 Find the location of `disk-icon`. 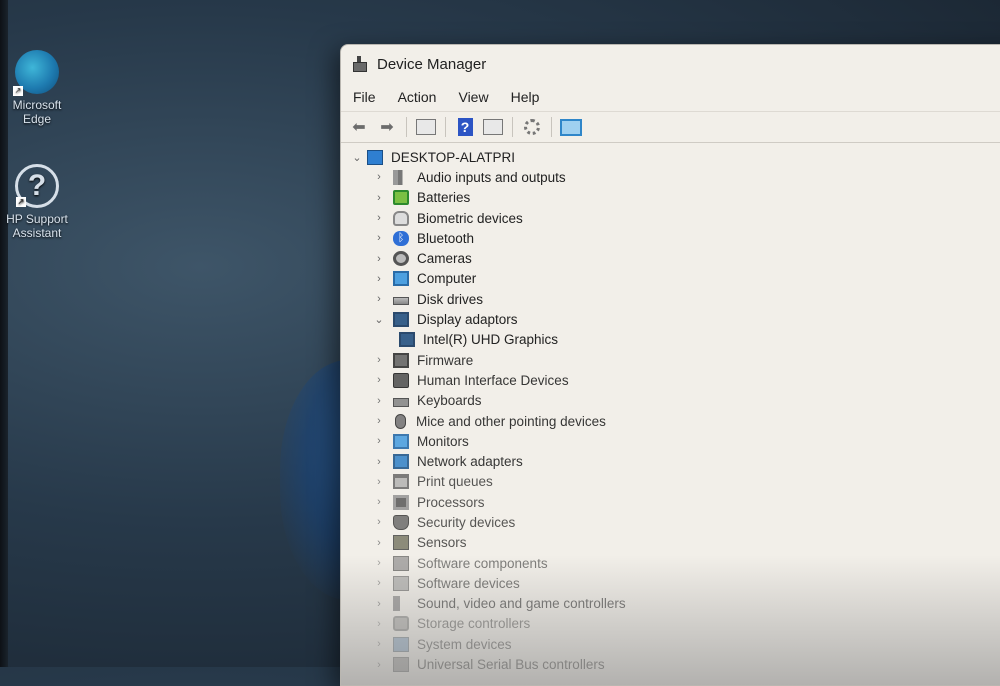

disk-icon is located at coordinates (401, 301).